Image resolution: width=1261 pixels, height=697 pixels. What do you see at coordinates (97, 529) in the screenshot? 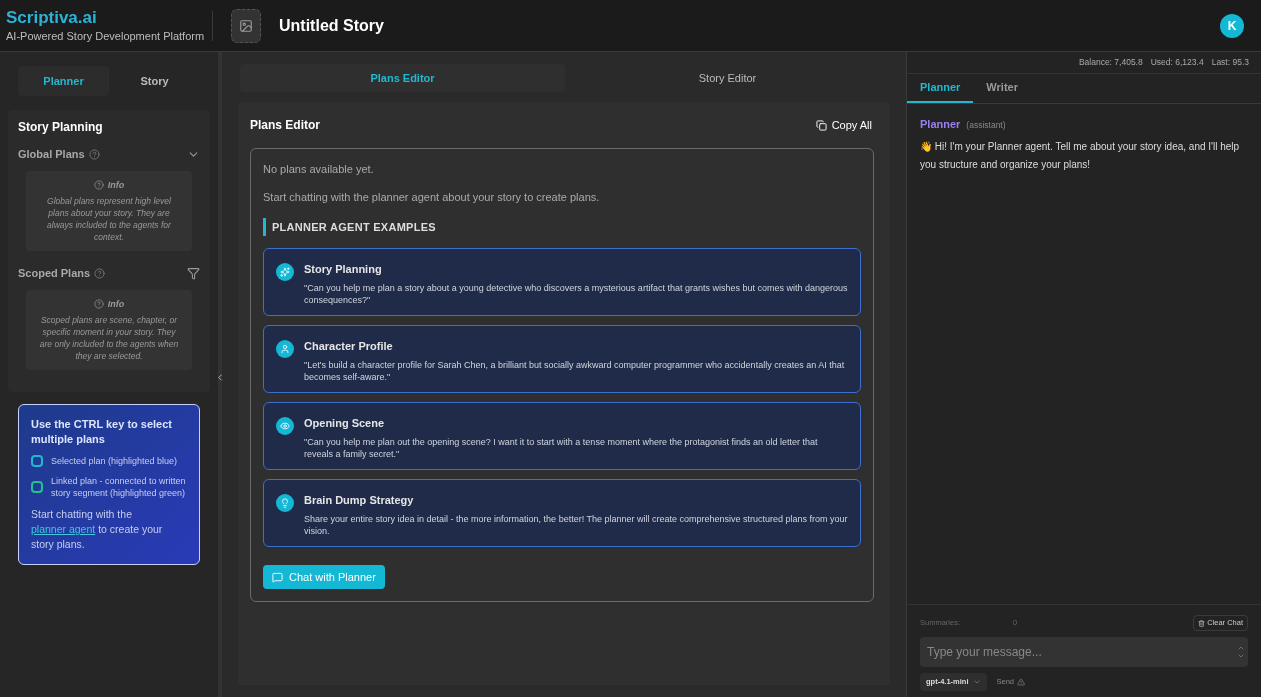
I see `hint-text: Start chatting with the planner agent to create your story plans.` at bounding box center [97, 529].